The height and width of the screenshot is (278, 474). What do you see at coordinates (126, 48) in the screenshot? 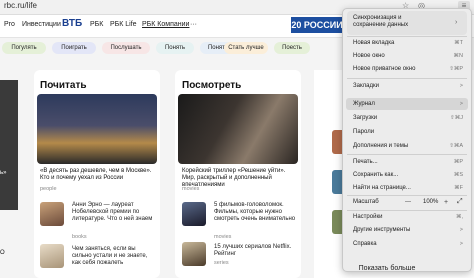
I see `chip-listen: Послушать` at bounding box center [126, 48].